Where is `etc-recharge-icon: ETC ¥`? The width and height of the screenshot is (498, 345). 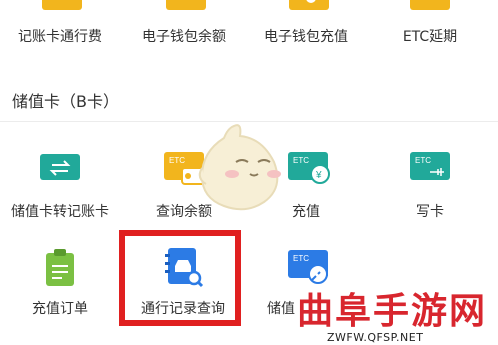
etc-recharge-icon: ETC ¥ is located at coordinates (309, 168).